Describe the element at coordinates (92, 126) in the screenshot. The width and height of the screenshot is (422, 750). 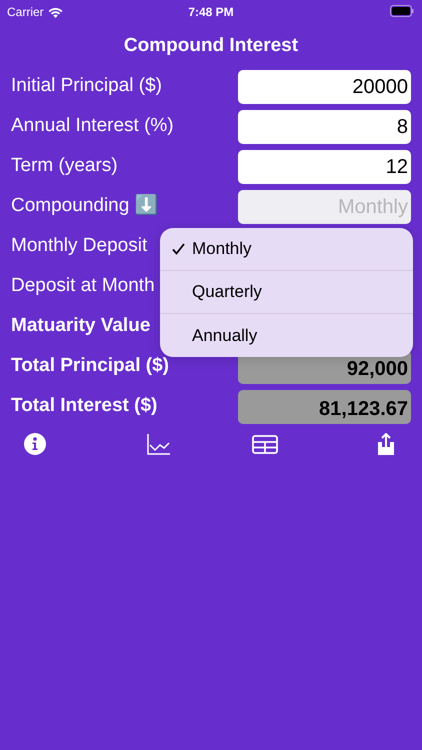
I see `field-label: Annual Interest (%)` at that location.